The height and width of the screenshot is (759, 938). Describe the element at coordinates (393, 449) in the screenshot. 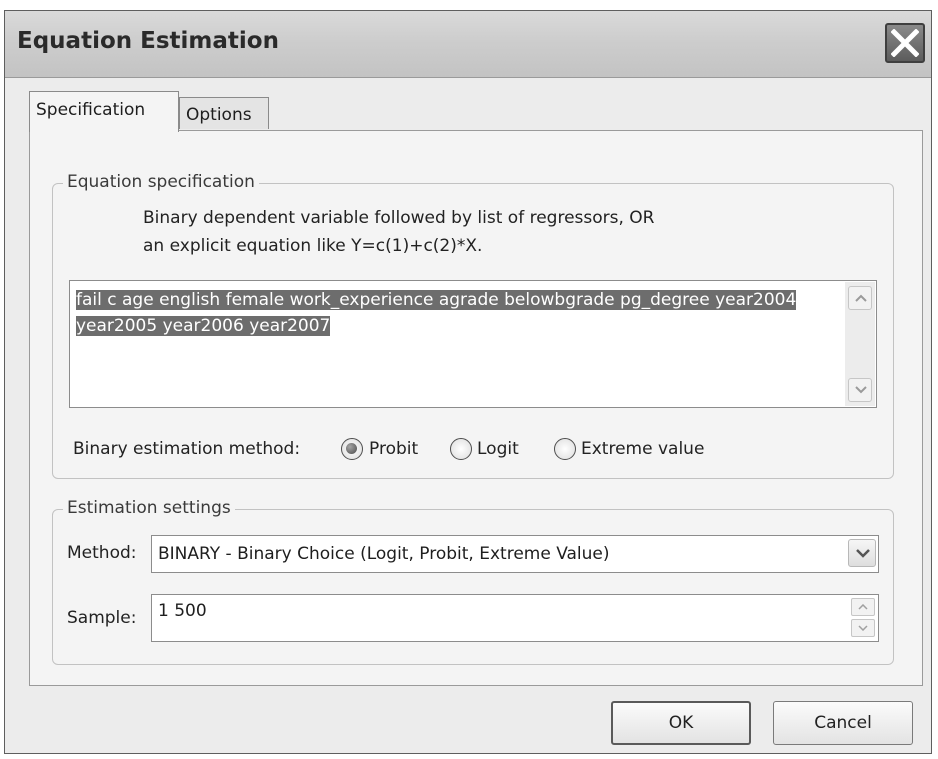

I see `radio-probit-label: Probit` at that location.